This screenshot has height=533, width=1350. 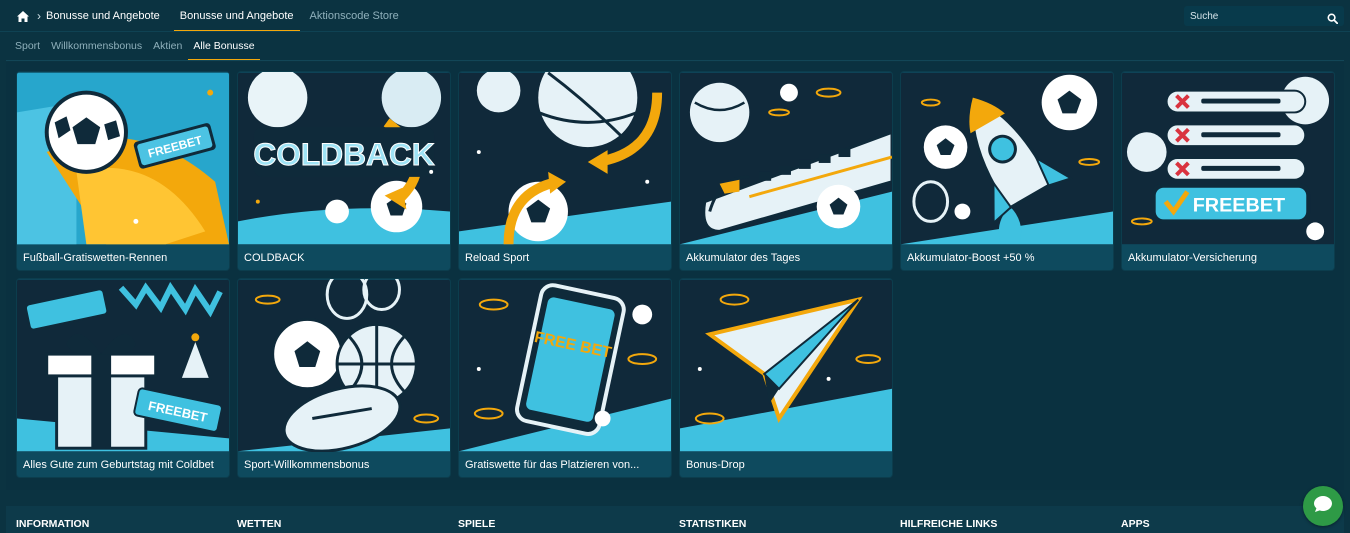 I want to click on bonus-card-sport-willkommensbonus: Sport-Willkommensbonus, so click(x=344, y=378).